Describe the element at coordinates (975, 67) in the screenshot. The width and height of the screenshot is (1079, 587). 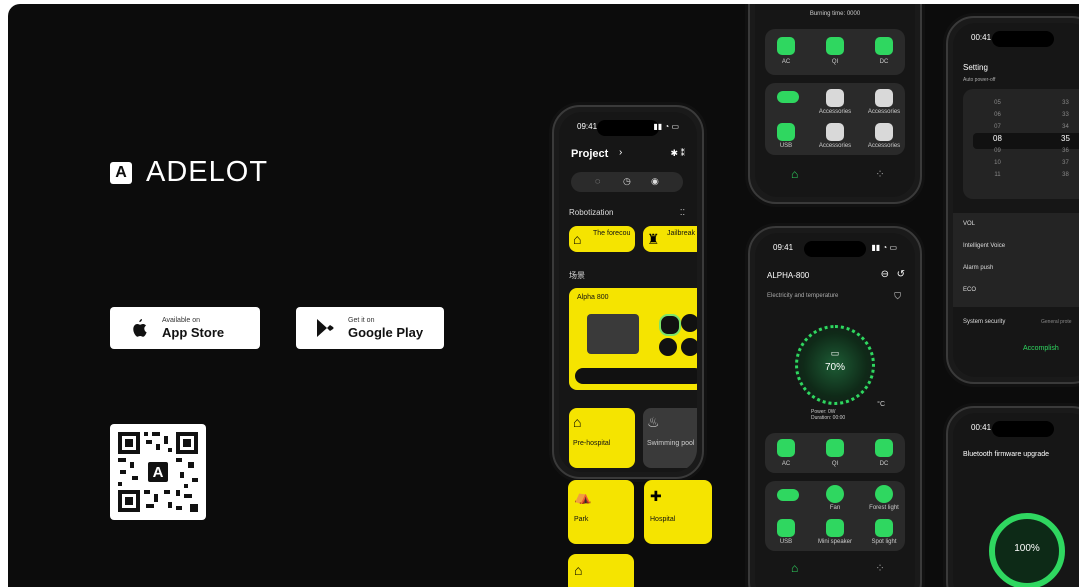
I see `settings-title: Setting` at that location.